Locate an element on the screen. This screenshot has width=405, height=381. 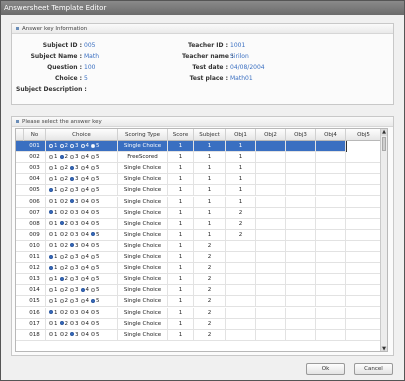
cell-no: 015 is located at coordinates (35, 302).